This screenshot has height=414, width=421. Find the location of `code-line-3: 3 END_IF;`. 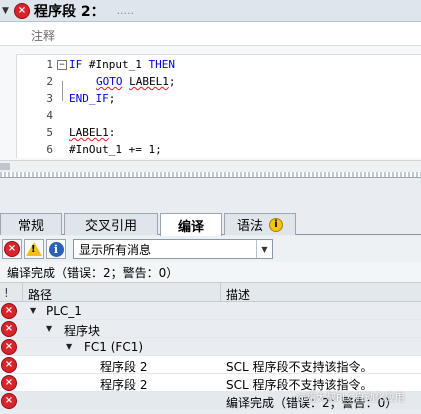

code-line-3: 3 END_IF; is located at coordinates (219, 100).